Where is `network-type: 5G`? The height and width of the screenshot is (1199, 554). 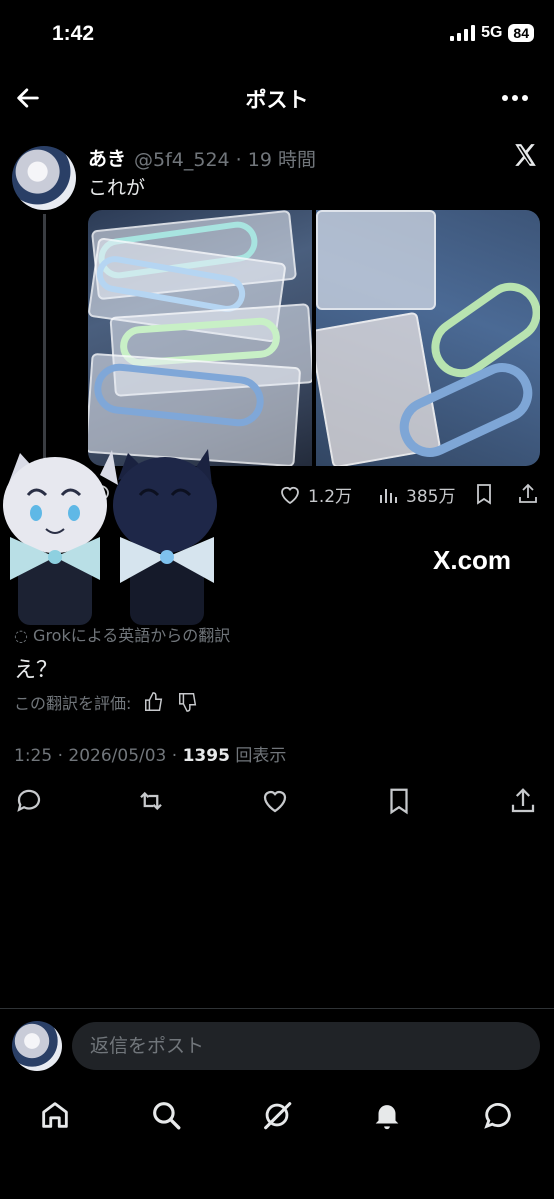
network-type: 5G is located at coordinates (492, 32).